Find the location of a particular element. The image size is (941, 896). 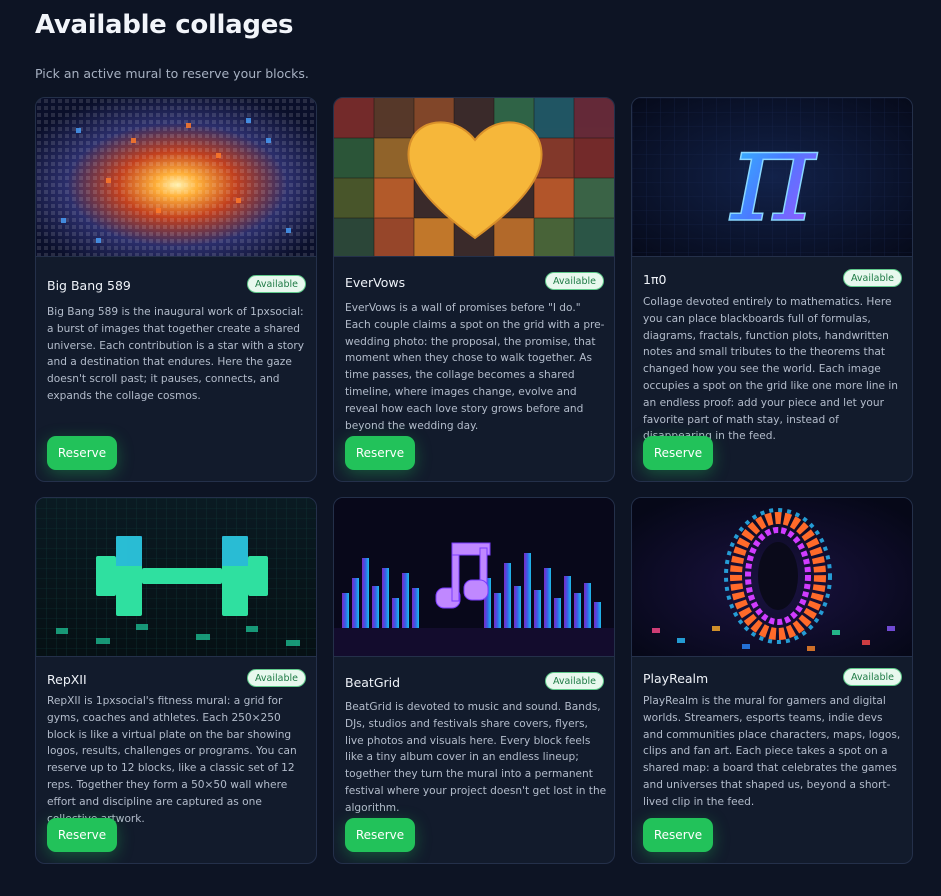

card-title: 1π0 is located at coordinates (655, 279).